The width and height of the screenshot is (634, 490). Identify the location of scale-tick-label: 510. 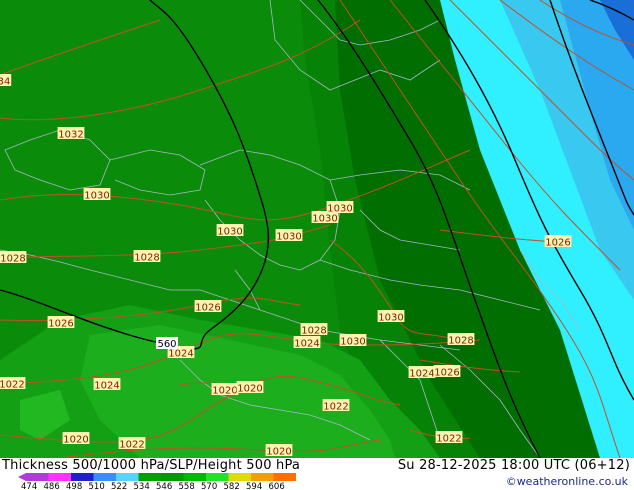
(97, 485).